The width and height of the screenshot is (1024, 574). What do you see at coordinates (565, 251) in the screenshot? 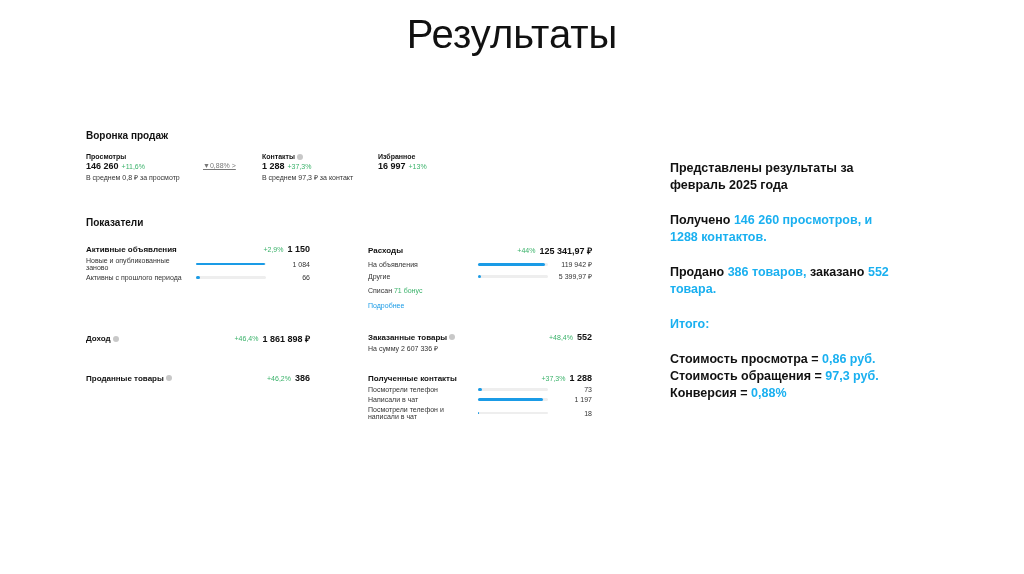
I see `metric-value: 125 341,97 ₽` at bounding box center [565, 251].